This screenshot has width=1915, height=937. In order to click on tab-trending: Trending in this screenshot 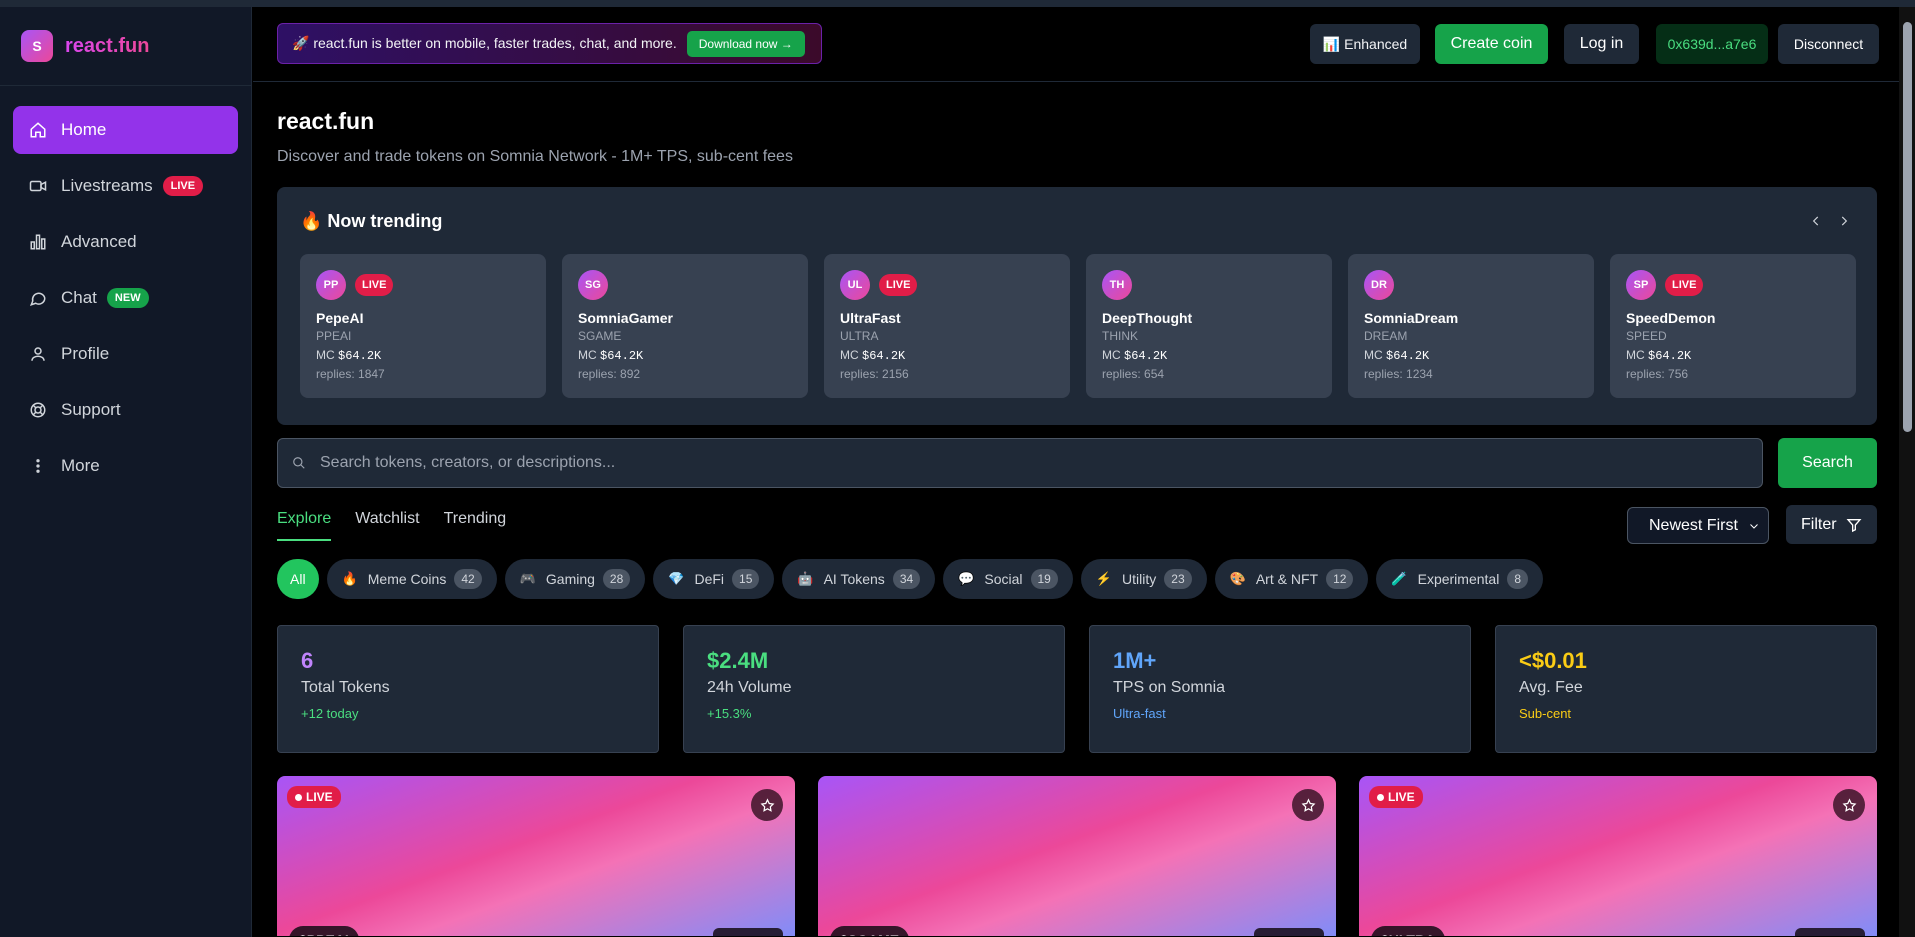, I will do `click(475, 525)`.